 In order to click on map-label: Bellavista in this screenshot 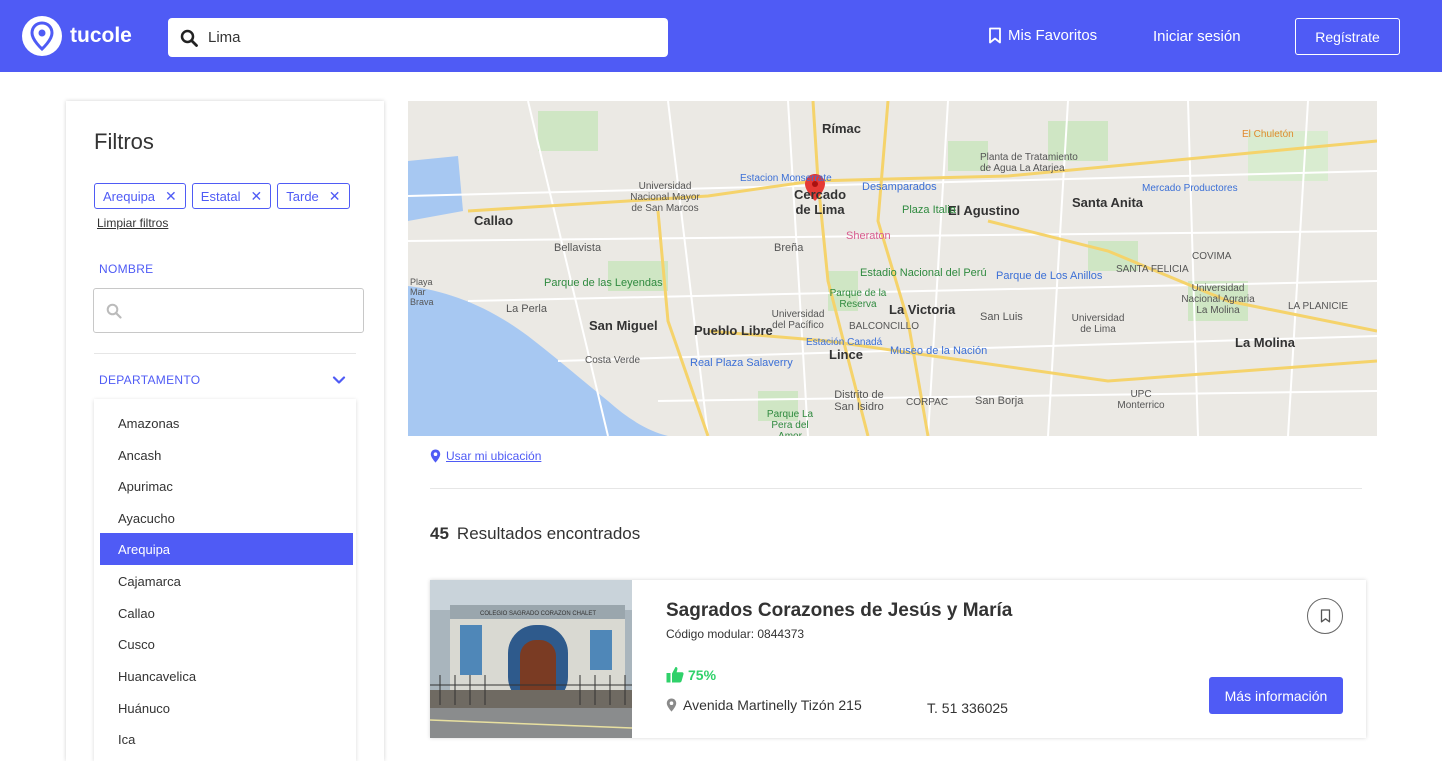, I will do `click(578, 248)`.